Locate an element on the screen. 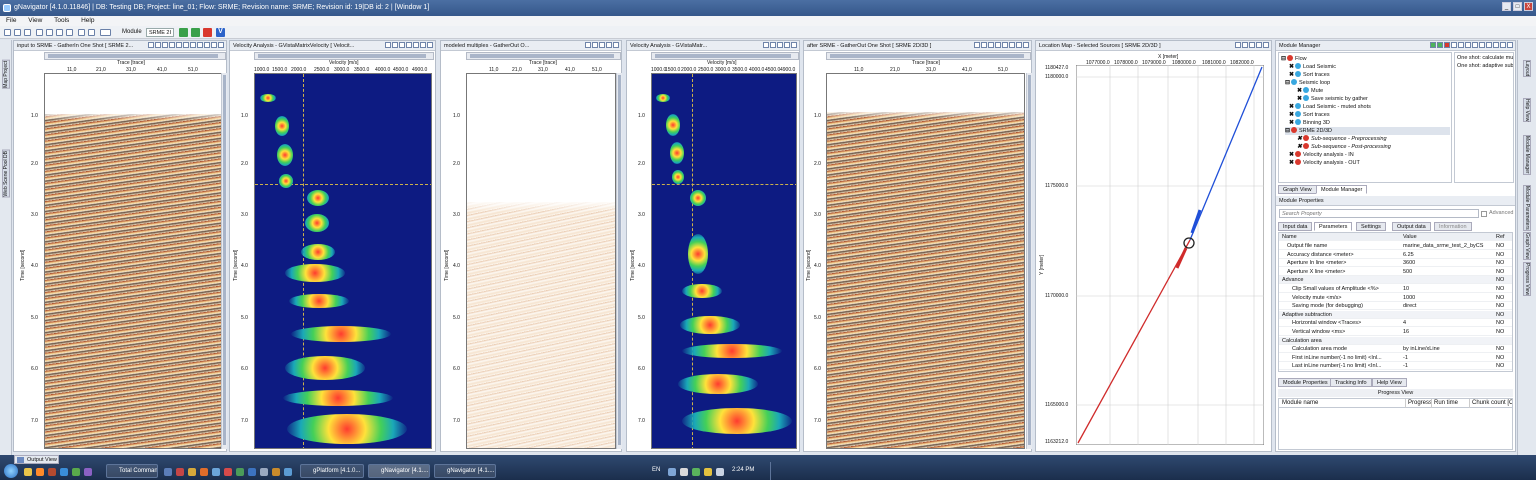  v-icon: V is located at coordinates (220, 32).